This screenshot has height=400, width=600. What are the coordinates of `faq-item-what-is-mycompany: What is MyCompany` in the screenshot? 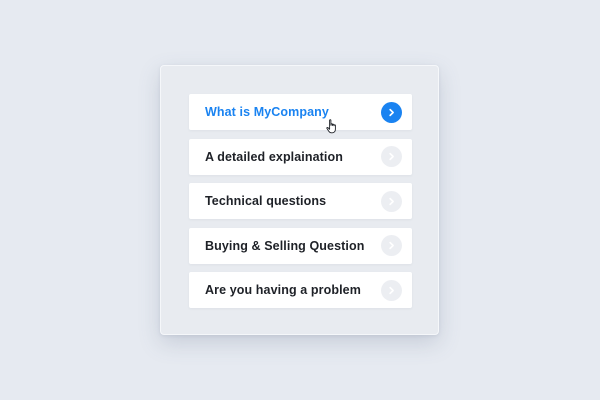 It's located at (300, 112).